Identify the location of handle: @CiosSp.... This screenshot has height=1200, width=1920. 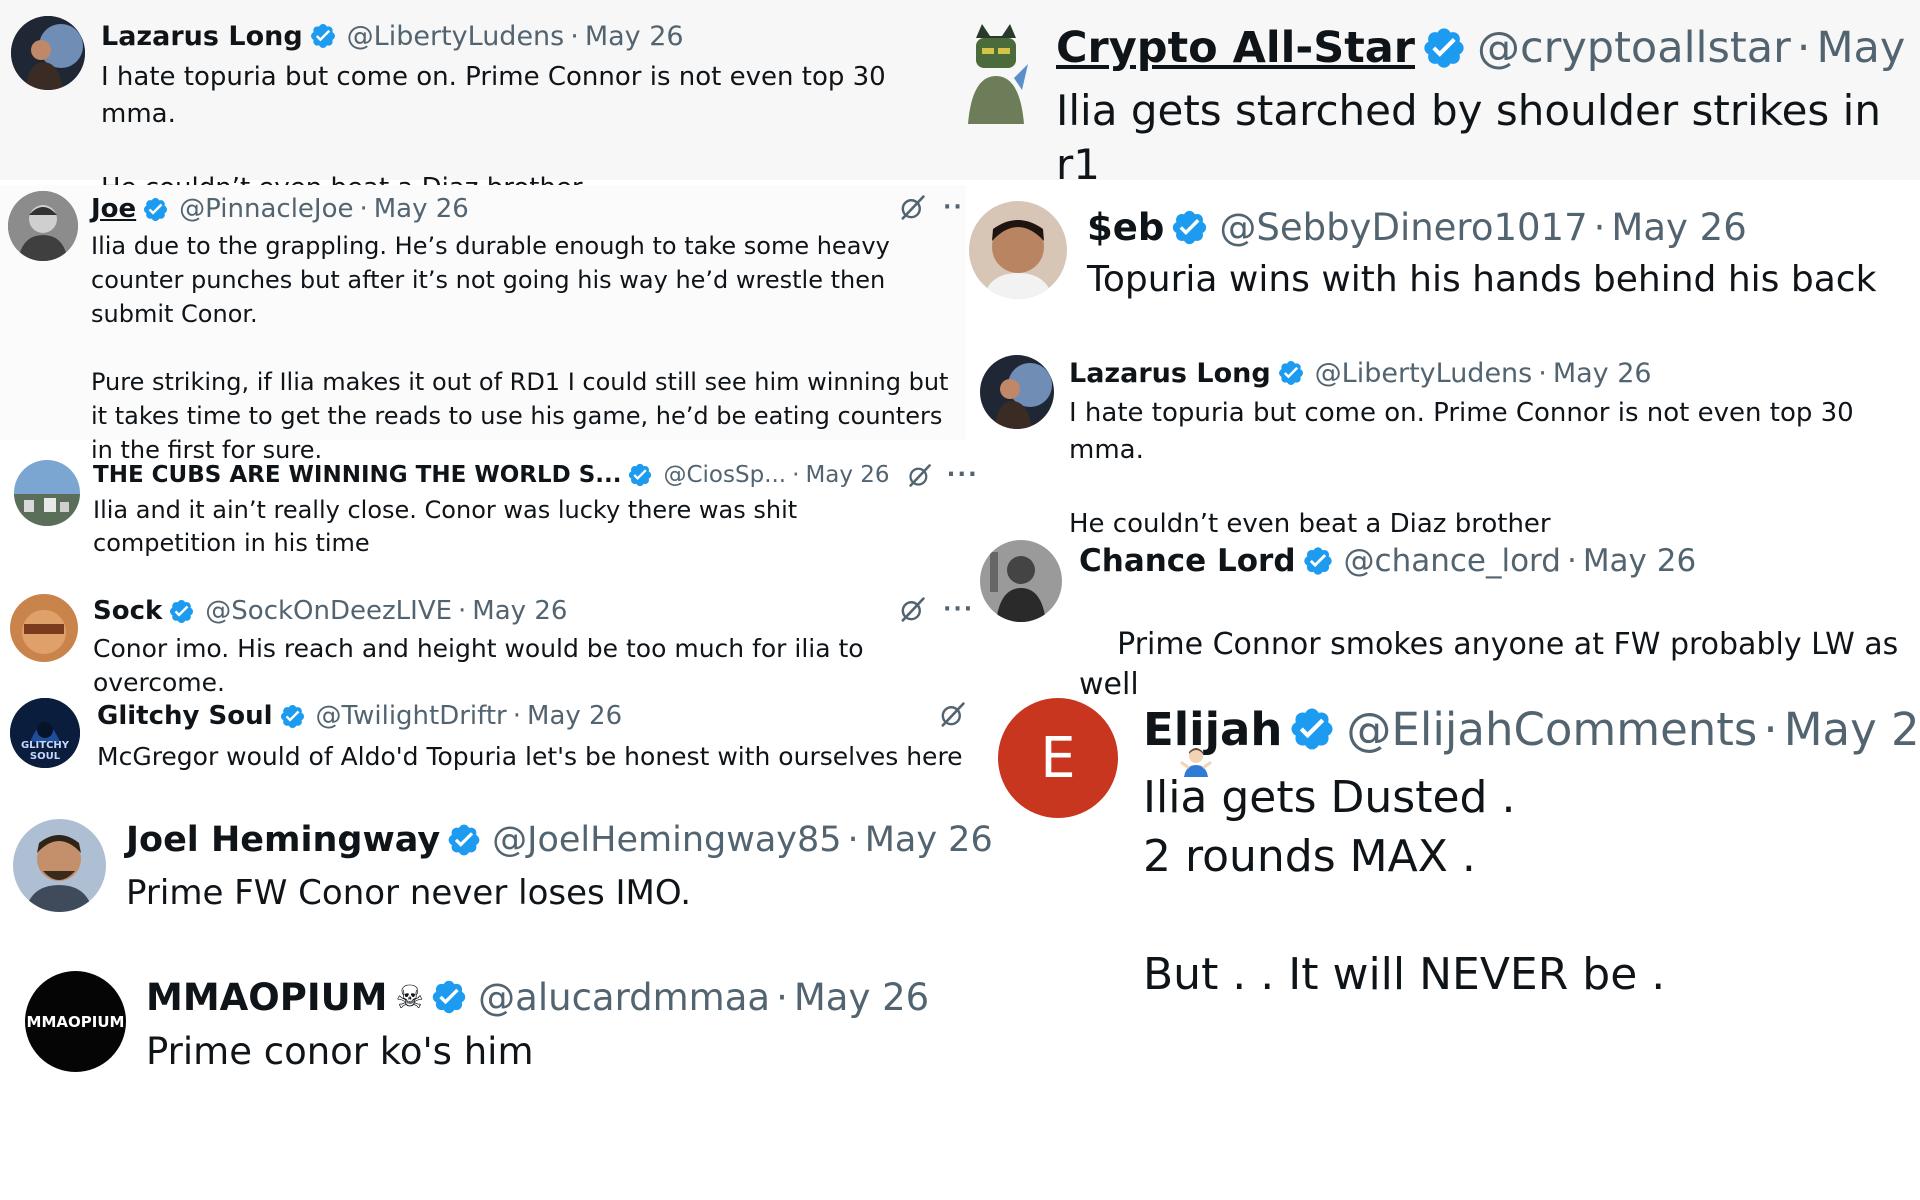
(724, 475).